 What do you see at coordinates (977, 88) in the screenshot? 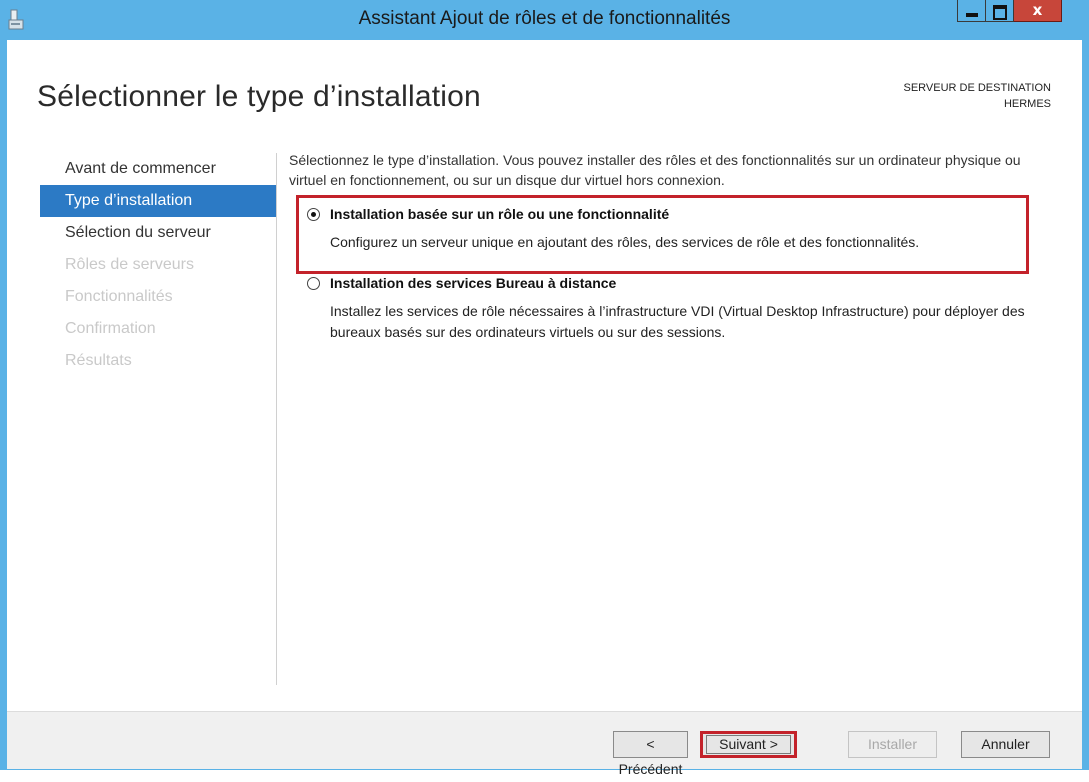
I see `destination-label: SERVEUR DE DESTINATION` at bounding box center [977, 88].